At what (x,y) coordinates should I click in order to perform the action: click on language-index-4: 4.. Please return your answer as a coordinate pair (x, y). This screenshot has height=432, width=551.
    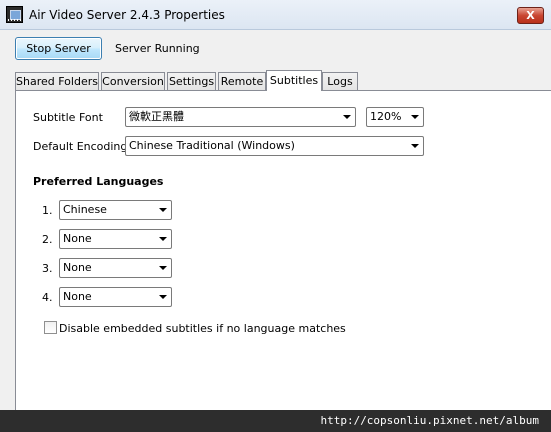
    Looking at the image, I should click on (47, 297).